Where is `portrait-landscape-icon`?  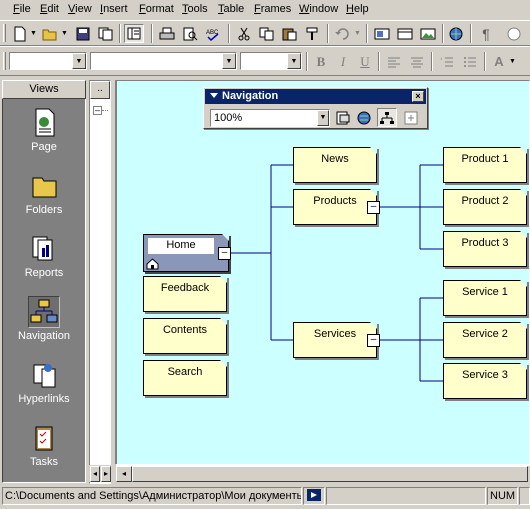 portrait-landscape-icon is located at coordinates (343, 117).